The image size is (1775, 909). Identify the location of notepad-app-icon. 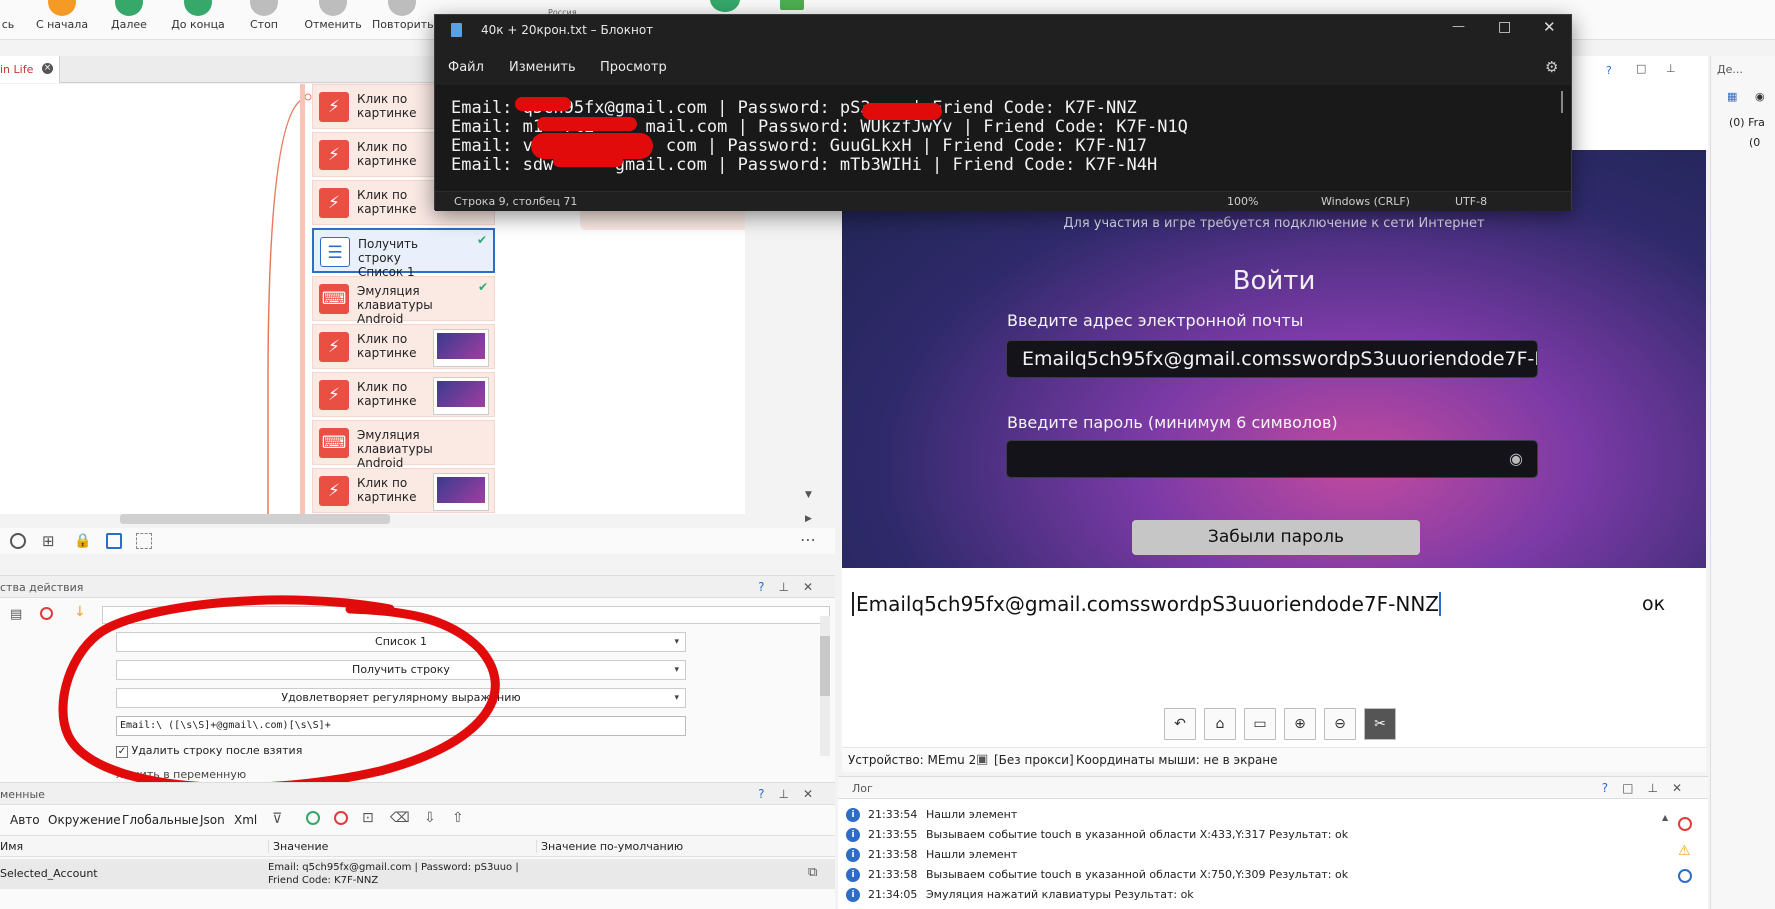
(456, 30).